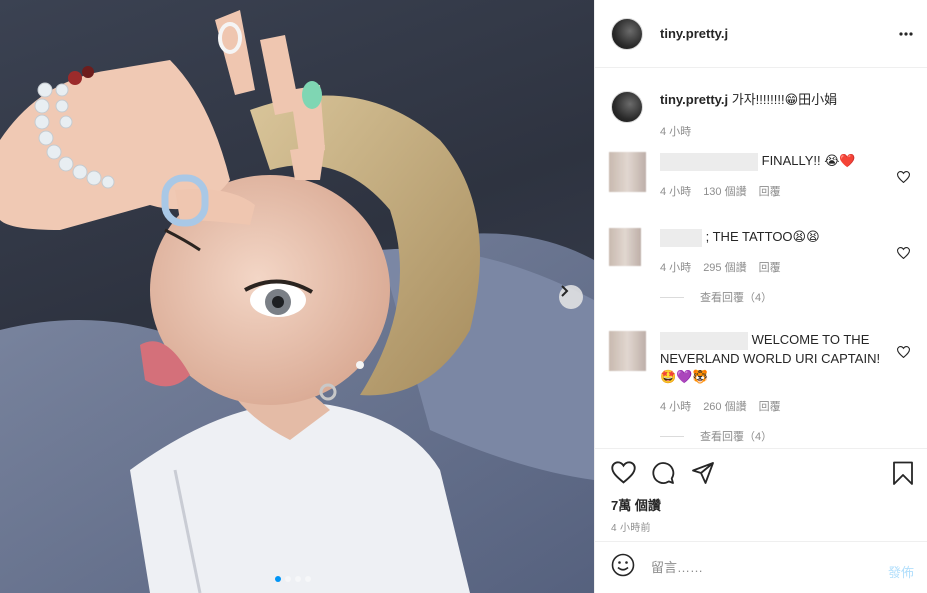  What do you see at coordinates (663, 473) in the screenshot?
I see `comment-icon` at bounding box center [663, 473].